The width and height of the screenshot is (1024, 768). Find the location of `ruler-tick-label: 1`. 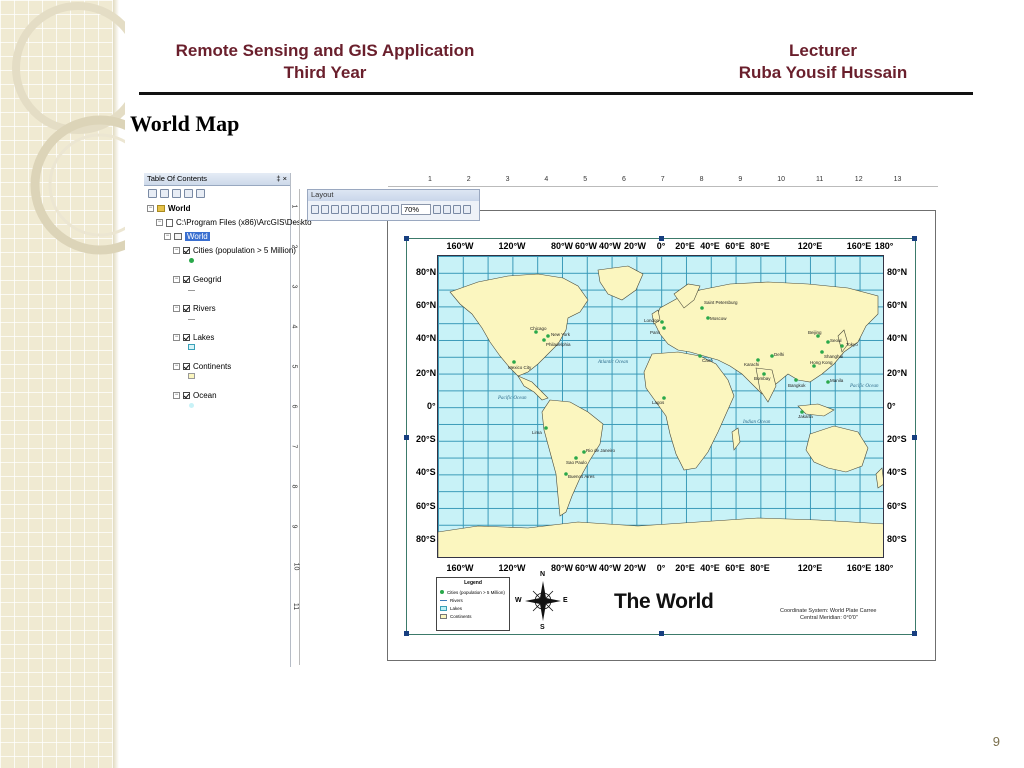

ruler-tick-label: 1 is located at coordinates (430, 179).